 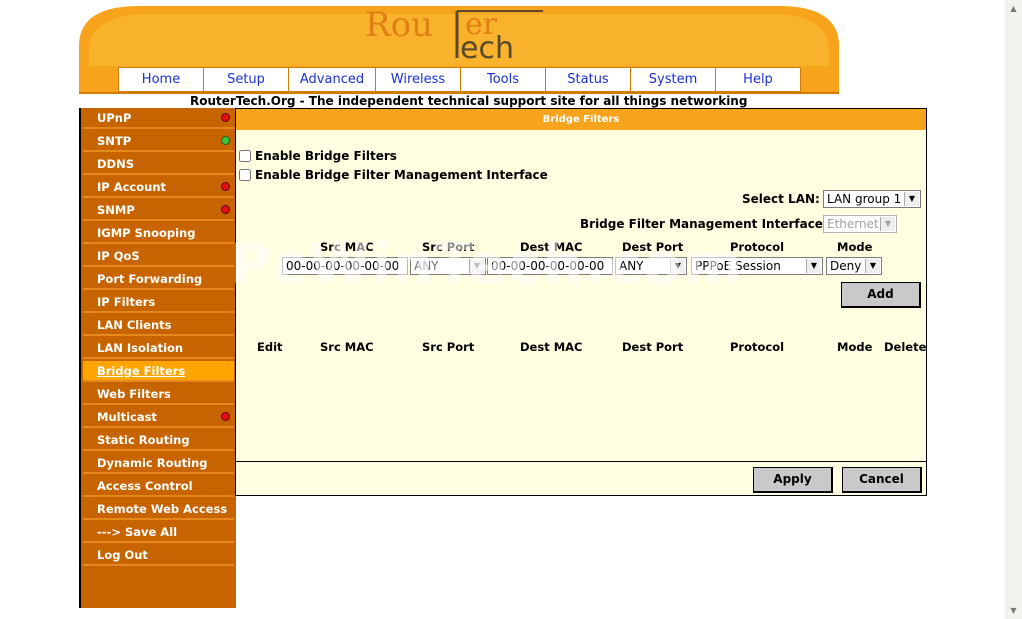 What do you see at coordinates (158, 555) in the screenshot?
I see `sidebar-item-log-out: Log Out` at bounding box center [158, 555].